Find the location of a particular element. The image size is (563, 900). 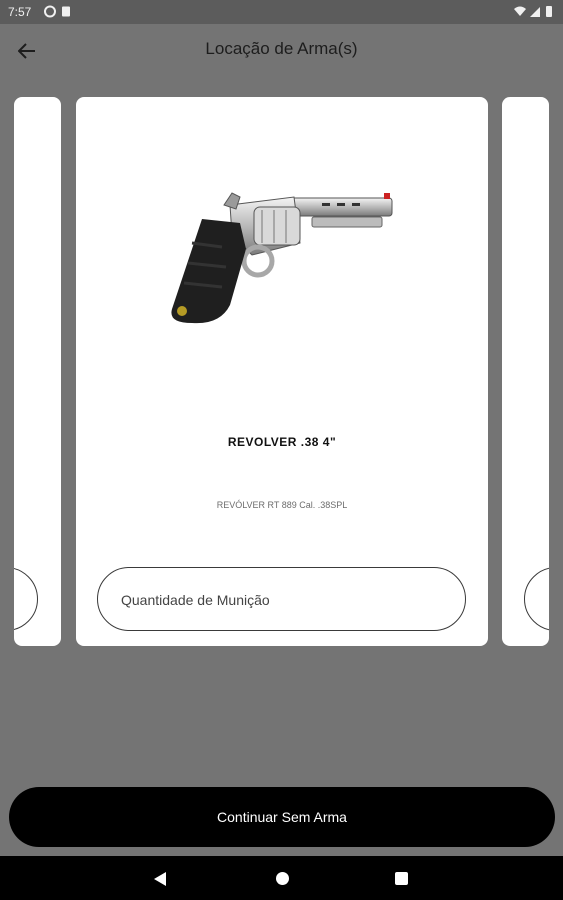

previous-ammo-field is located at coordinates (26, 599).